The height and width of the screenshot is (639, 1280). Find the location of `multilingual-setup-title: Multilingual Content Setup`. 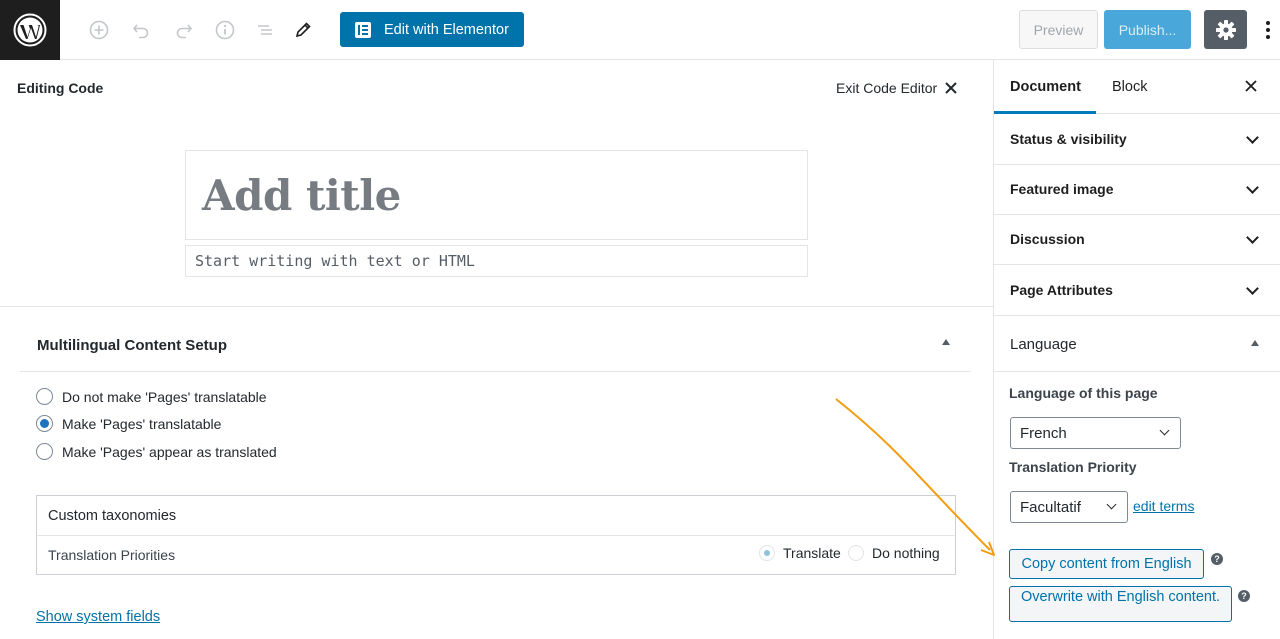

multilingual-setup-title: Multilingual Content Setup is located at coordinates (132, 345).